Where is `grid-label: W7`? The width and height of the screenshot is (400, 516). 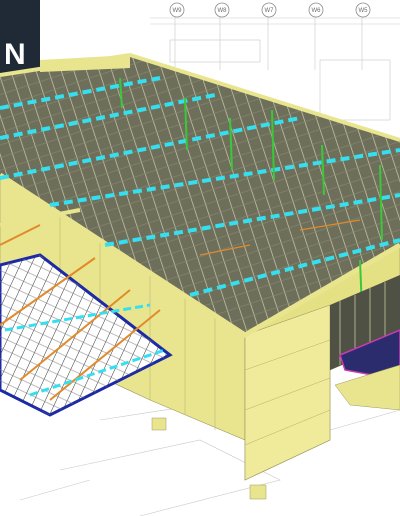
grid-label: W7 is located at coordinates (270, 11).